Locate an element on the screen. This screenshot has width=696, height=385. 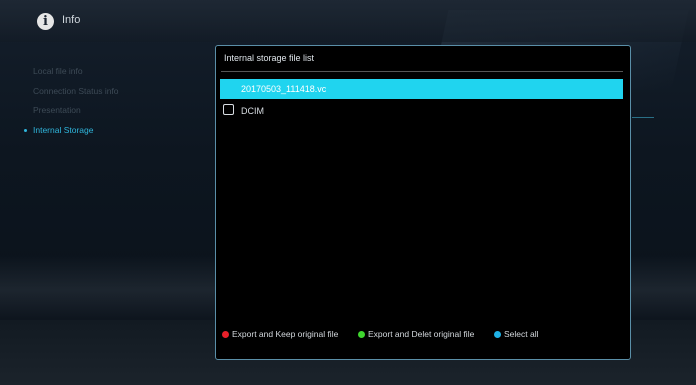
export-keep-label: Export and Keep original file is located at coordinates (285, 334).